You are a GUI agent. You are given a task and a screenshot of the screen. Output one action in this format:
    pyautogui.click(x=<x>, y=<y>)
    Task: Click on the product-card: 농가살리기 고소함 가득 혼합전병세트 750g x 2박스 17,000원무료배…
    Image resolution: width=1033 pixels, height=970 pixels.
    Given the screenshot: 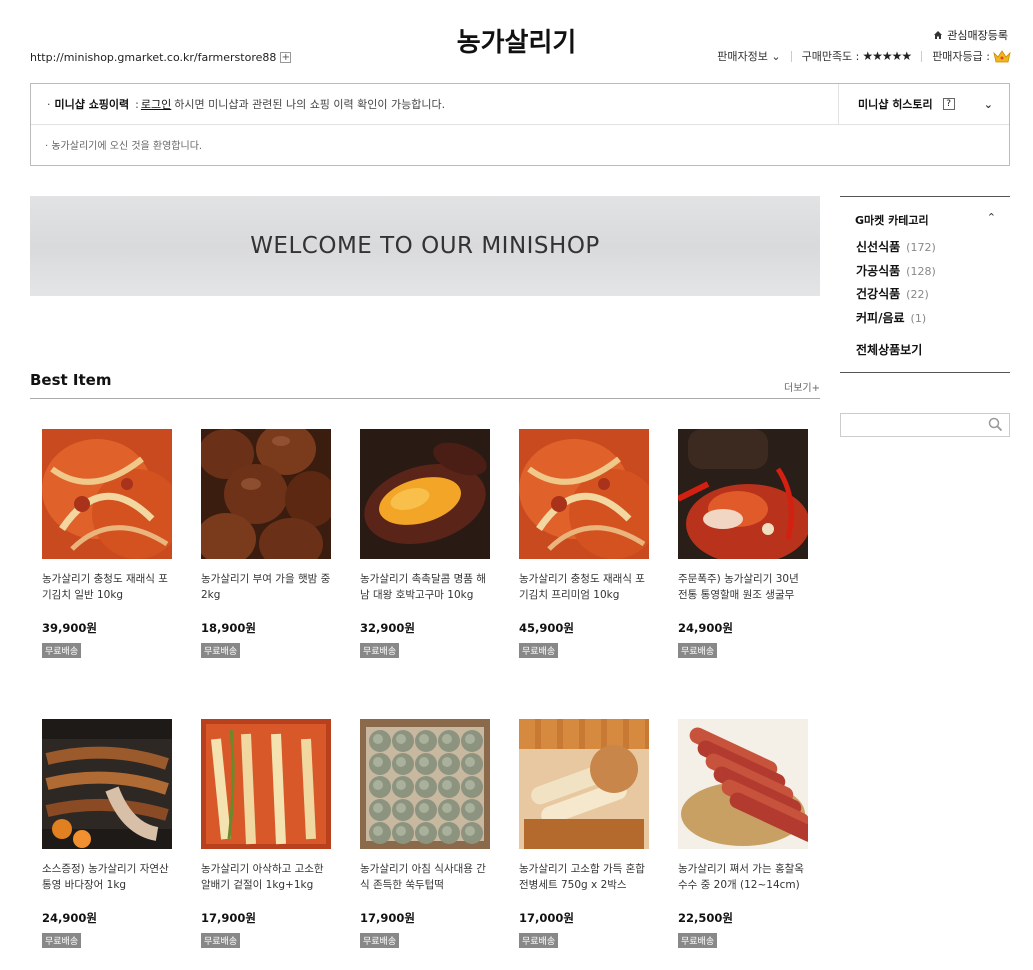 What is the action you would take?
    pyautogui.click(x=584, y=833)
    